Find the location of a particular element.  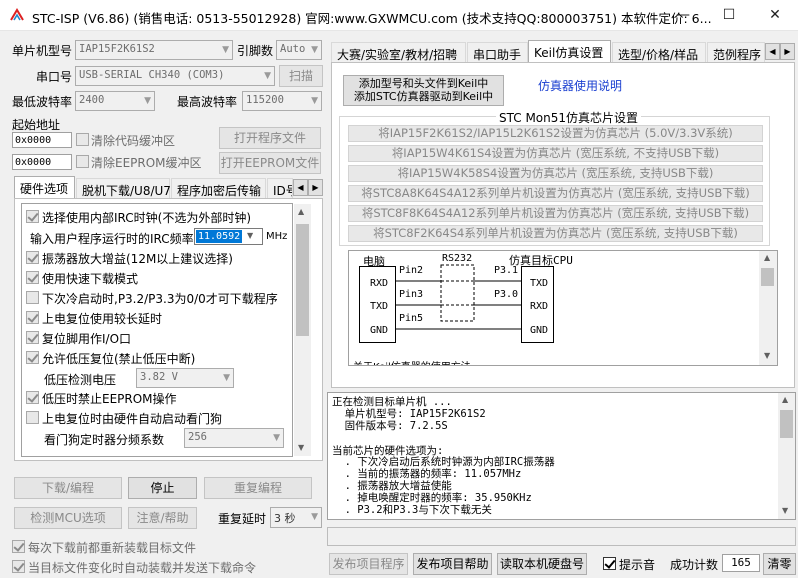

opt-osc-gain-checkbox is located at coordinates (32, 257).